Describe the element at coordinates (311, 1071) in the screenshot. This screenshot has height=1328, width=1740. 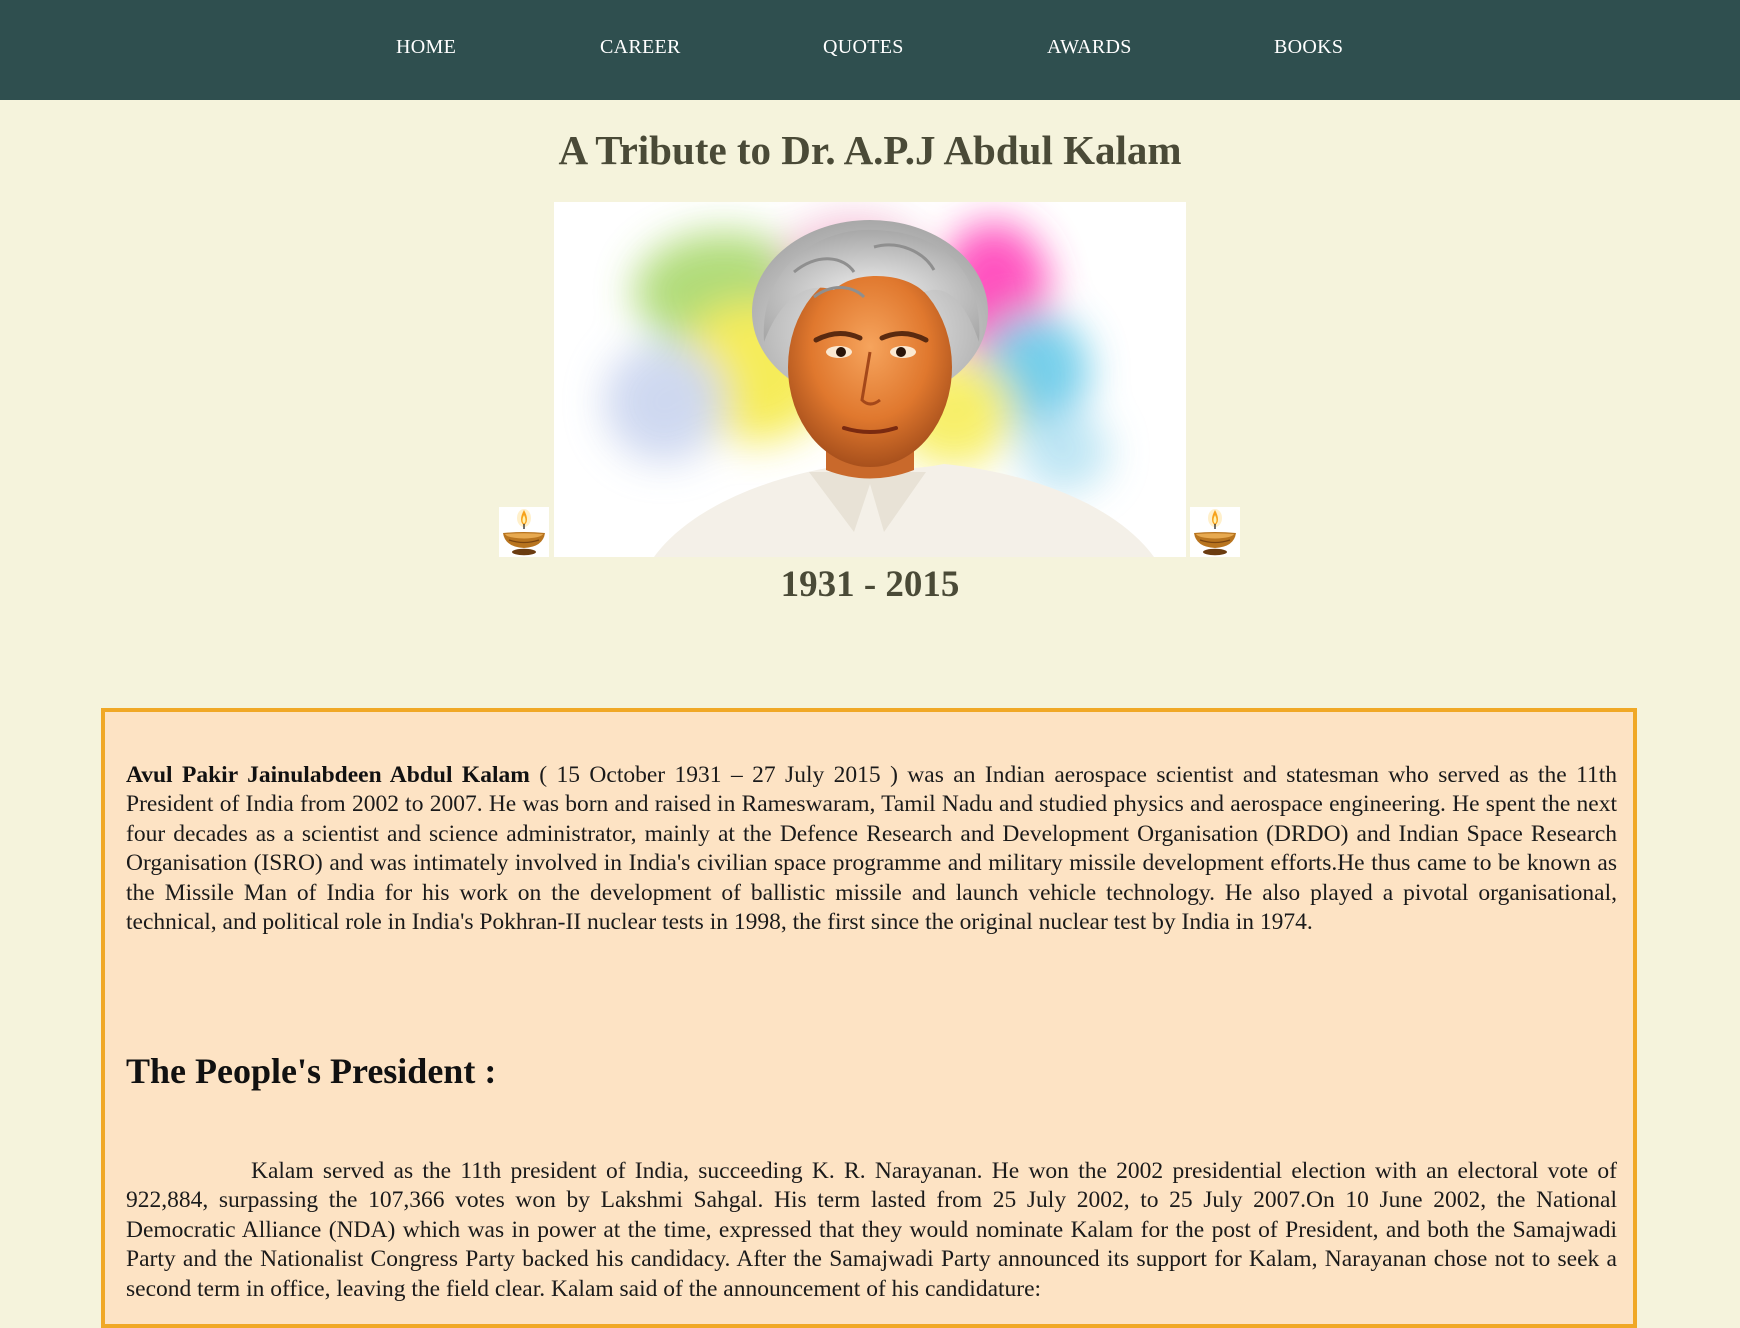
I see `section-heading-peoples-president: The People's President :` at that location.